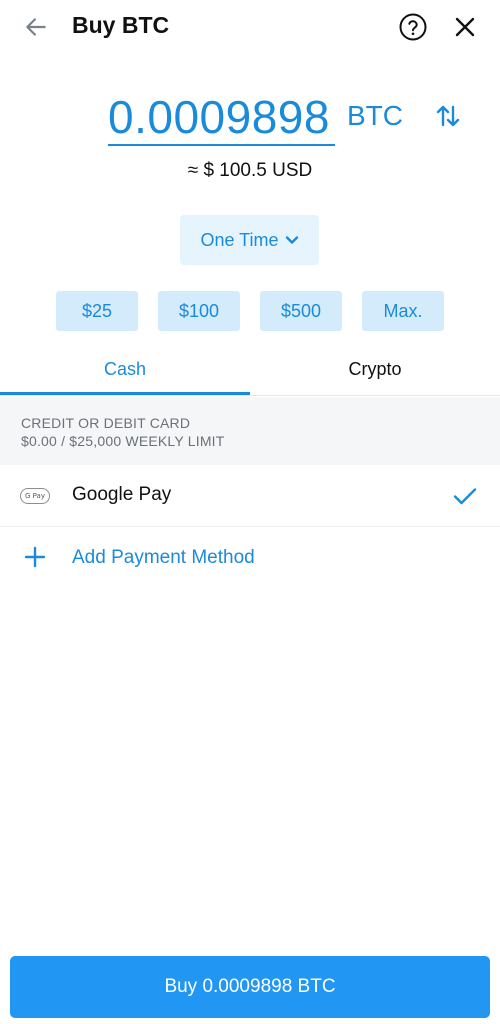  I want to click on frequency-dropdown: One Time, so click(249, 240).